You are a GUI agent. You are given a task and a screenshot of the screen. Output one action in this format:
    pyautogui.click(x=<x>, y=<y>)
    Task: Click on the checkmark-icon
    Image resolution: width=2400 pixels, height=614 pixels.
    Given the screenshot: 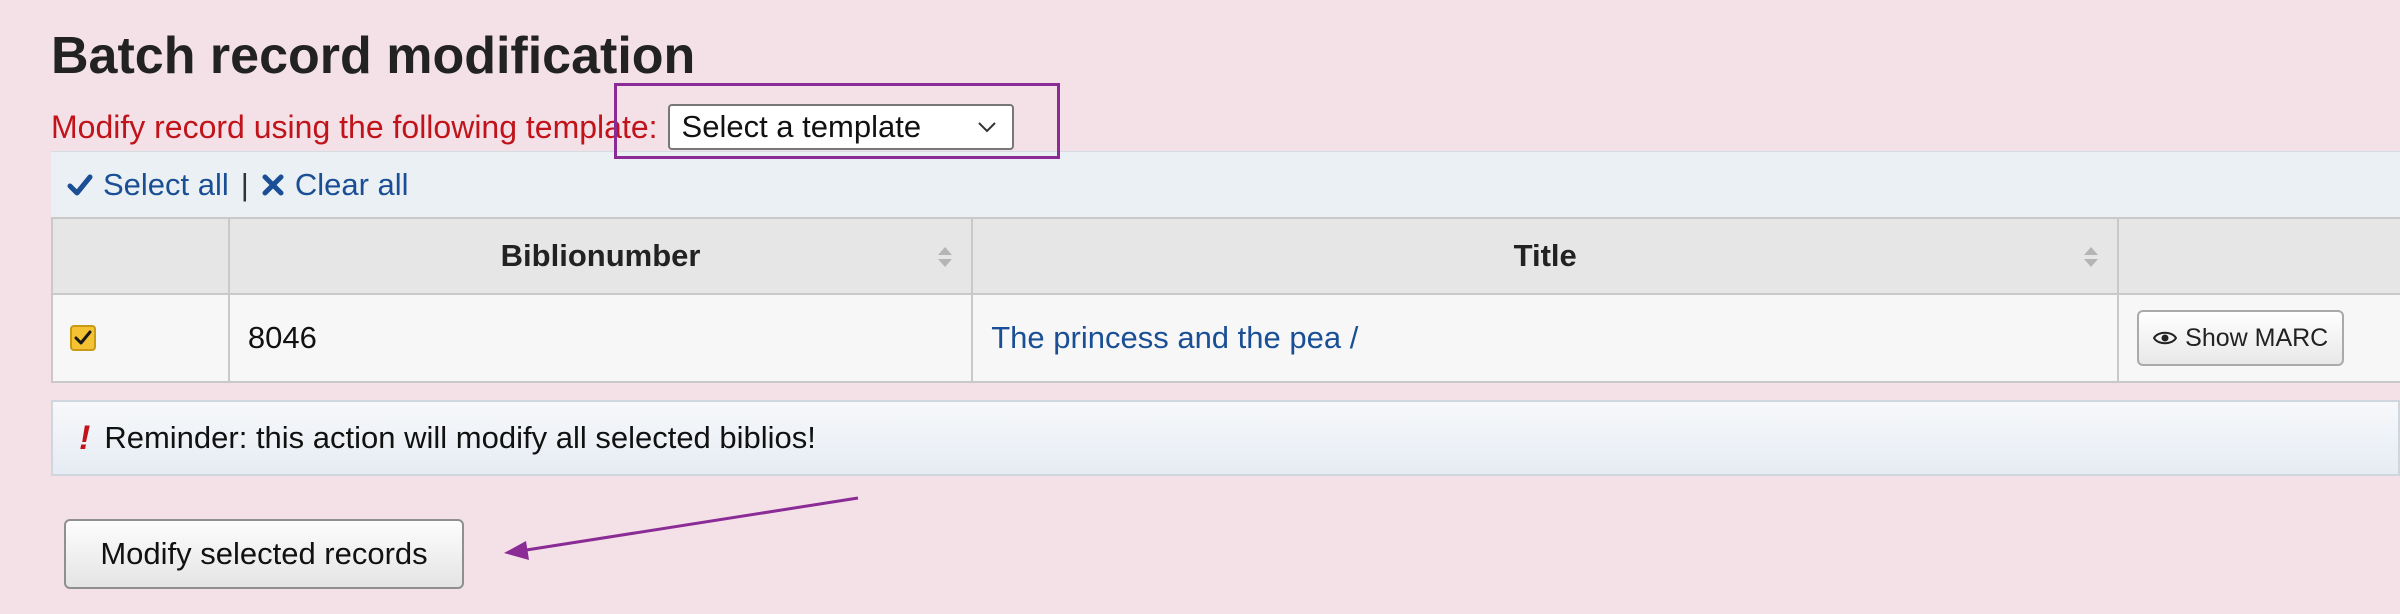 What is the action you would take?
    pyautogui.click(x=83, y=337)
    